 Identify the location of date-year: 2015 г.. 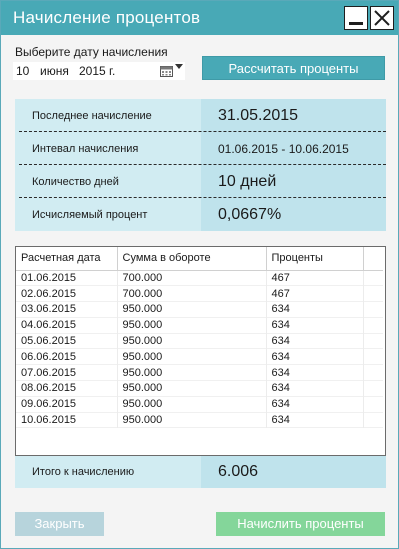
(97, 71).